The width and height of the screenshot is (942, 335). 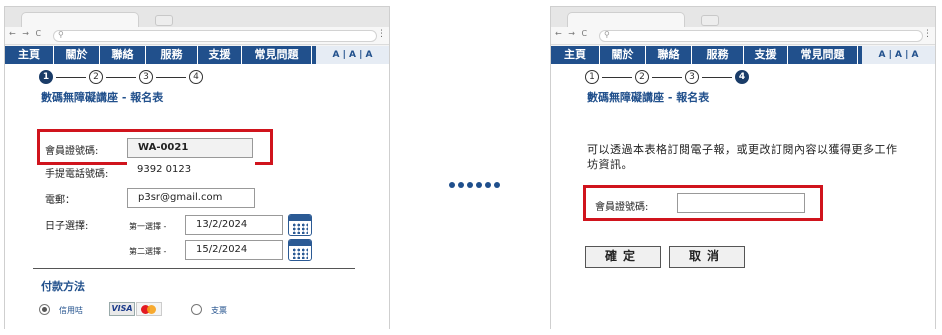 I want to click on date-label: 日子選擇:, so click(x=67, y=226).